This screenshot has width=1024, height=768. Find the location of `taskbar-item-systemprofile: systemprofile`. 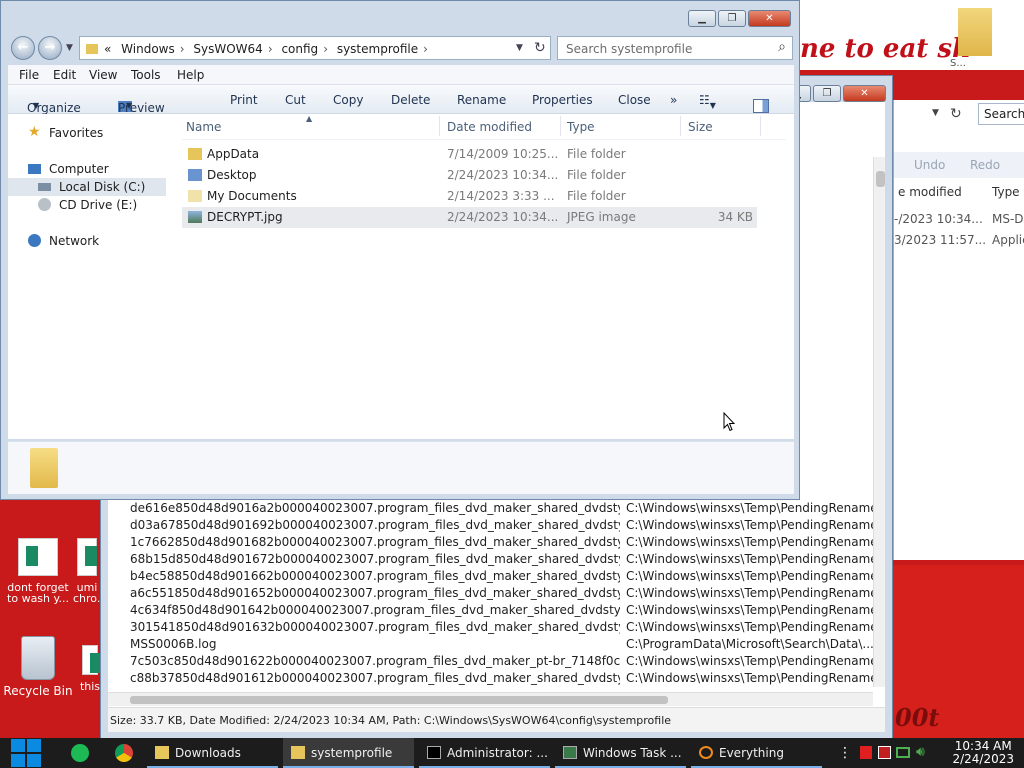

taskbar-item-systemprofile: systemprofile is located at coordinates (348, 753).